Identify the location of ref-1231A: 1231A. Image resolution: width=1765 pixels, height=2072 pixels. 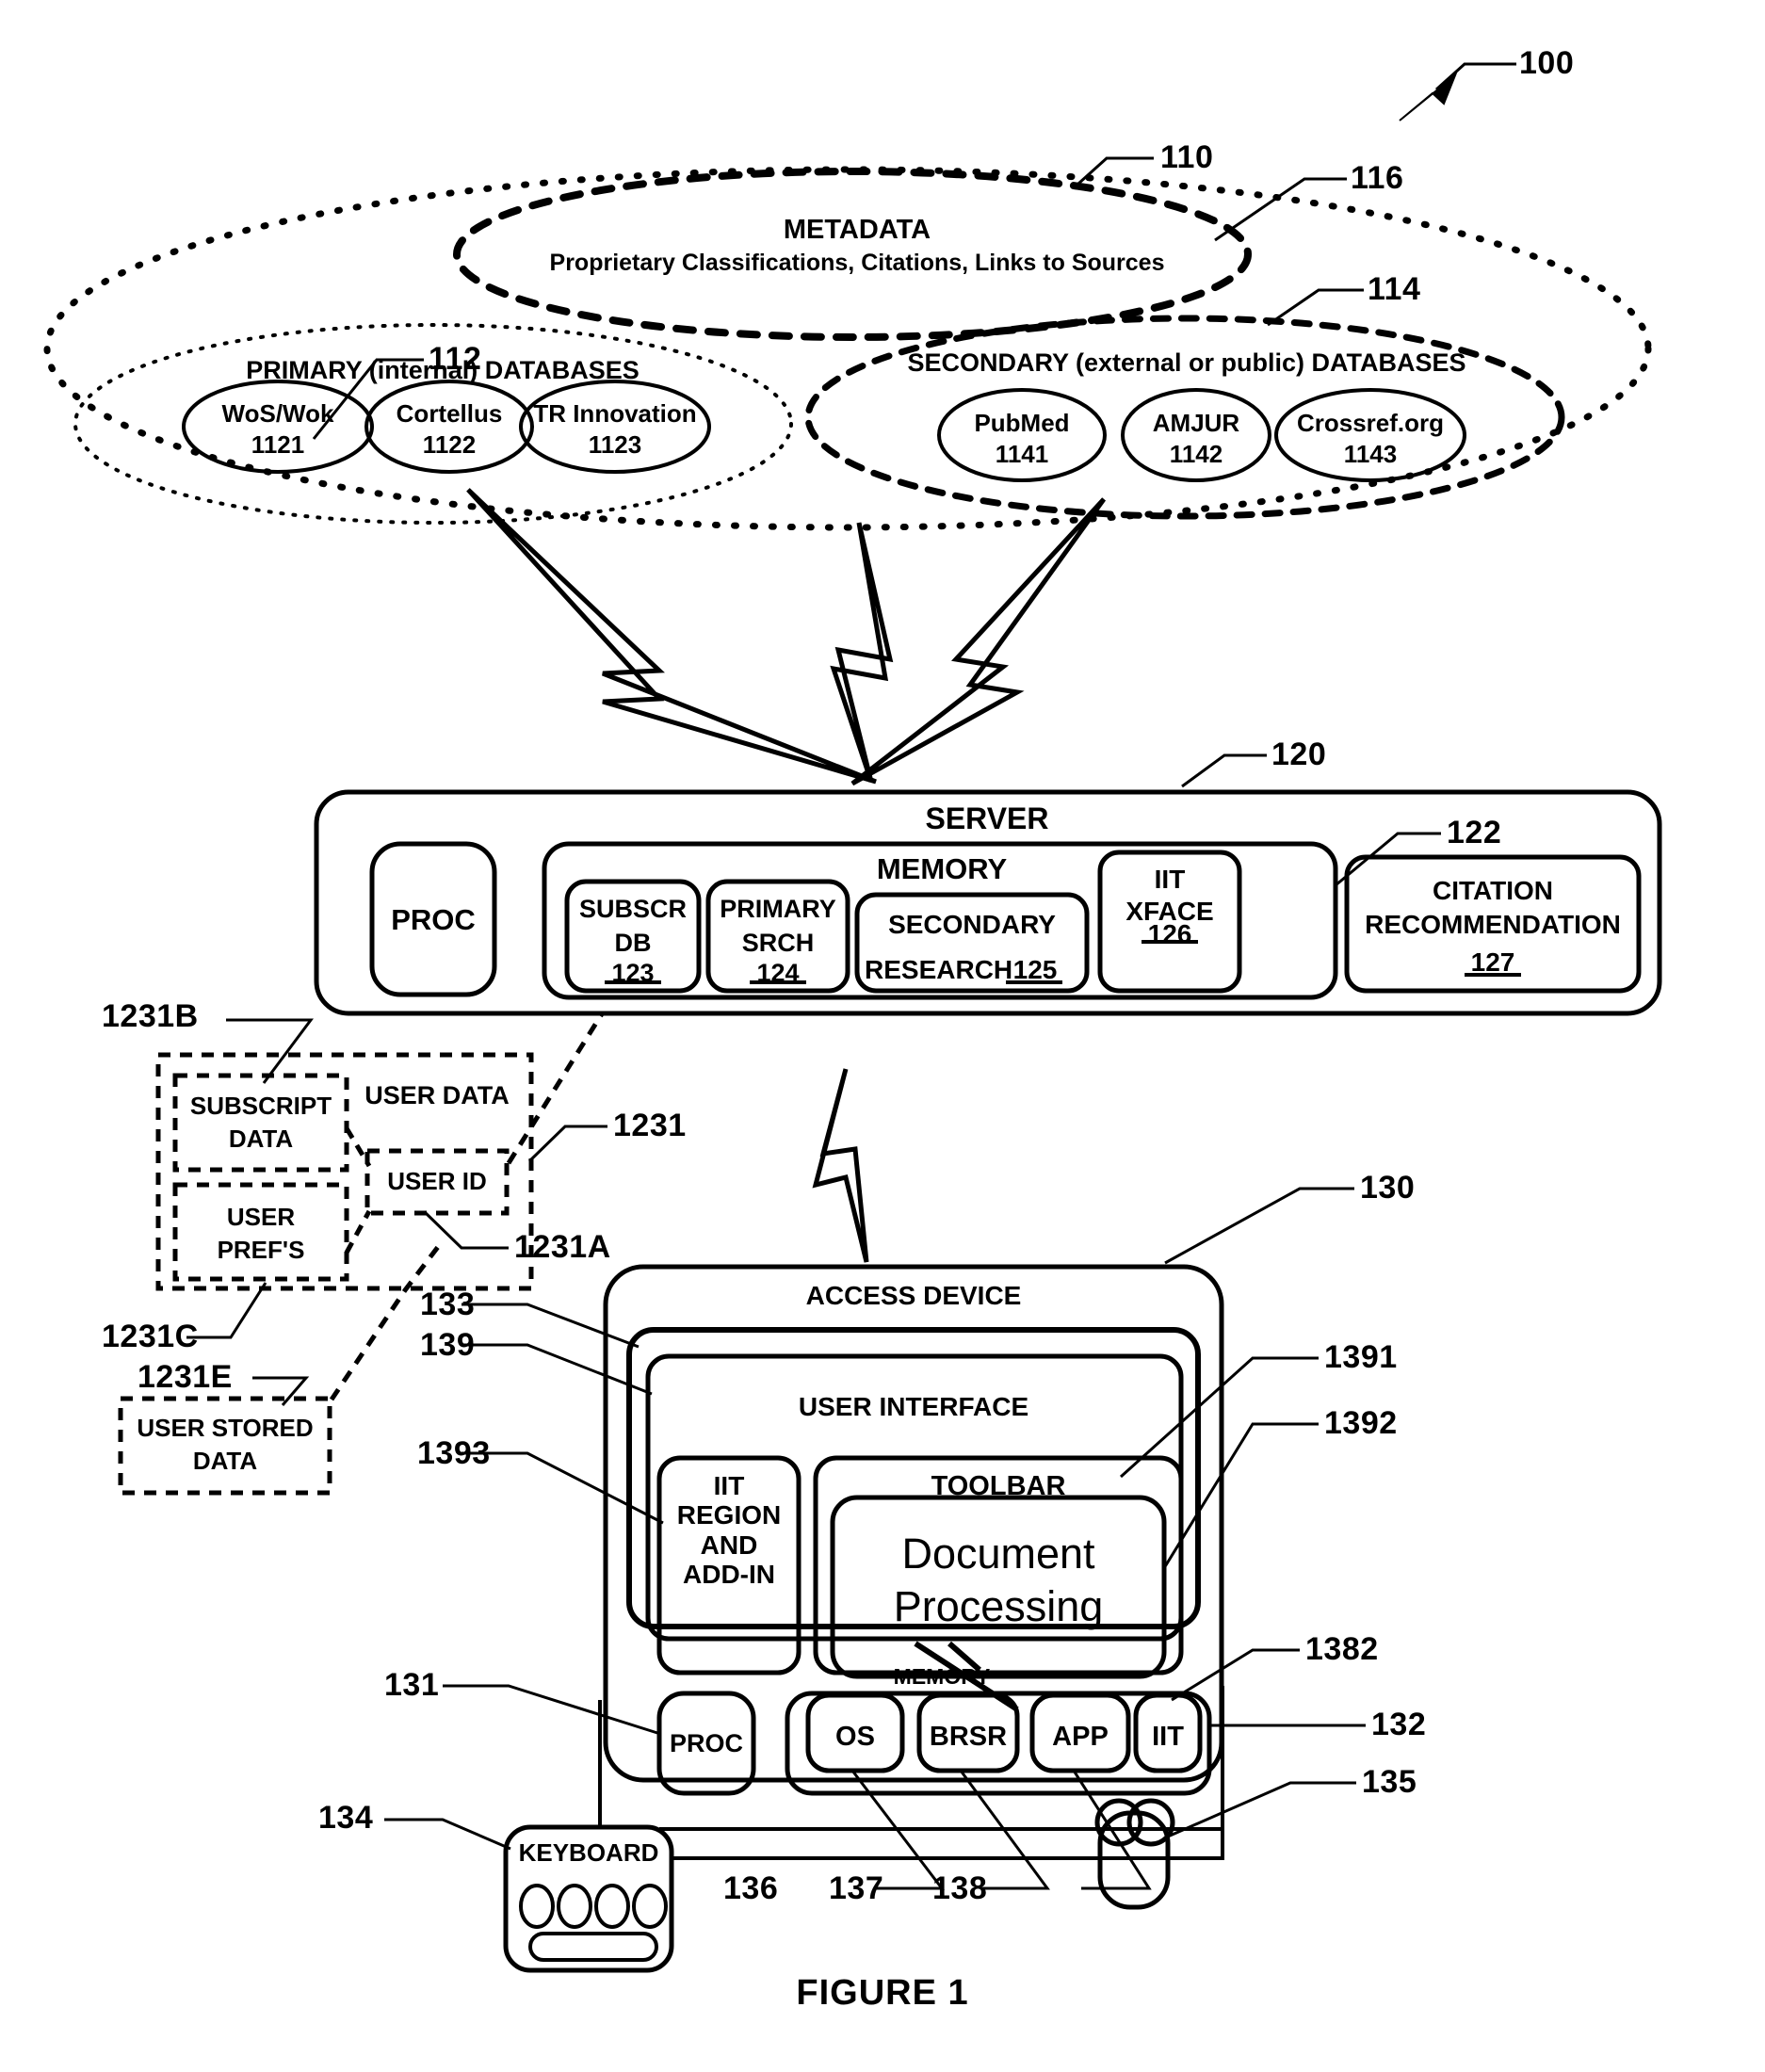
(562, 1247).